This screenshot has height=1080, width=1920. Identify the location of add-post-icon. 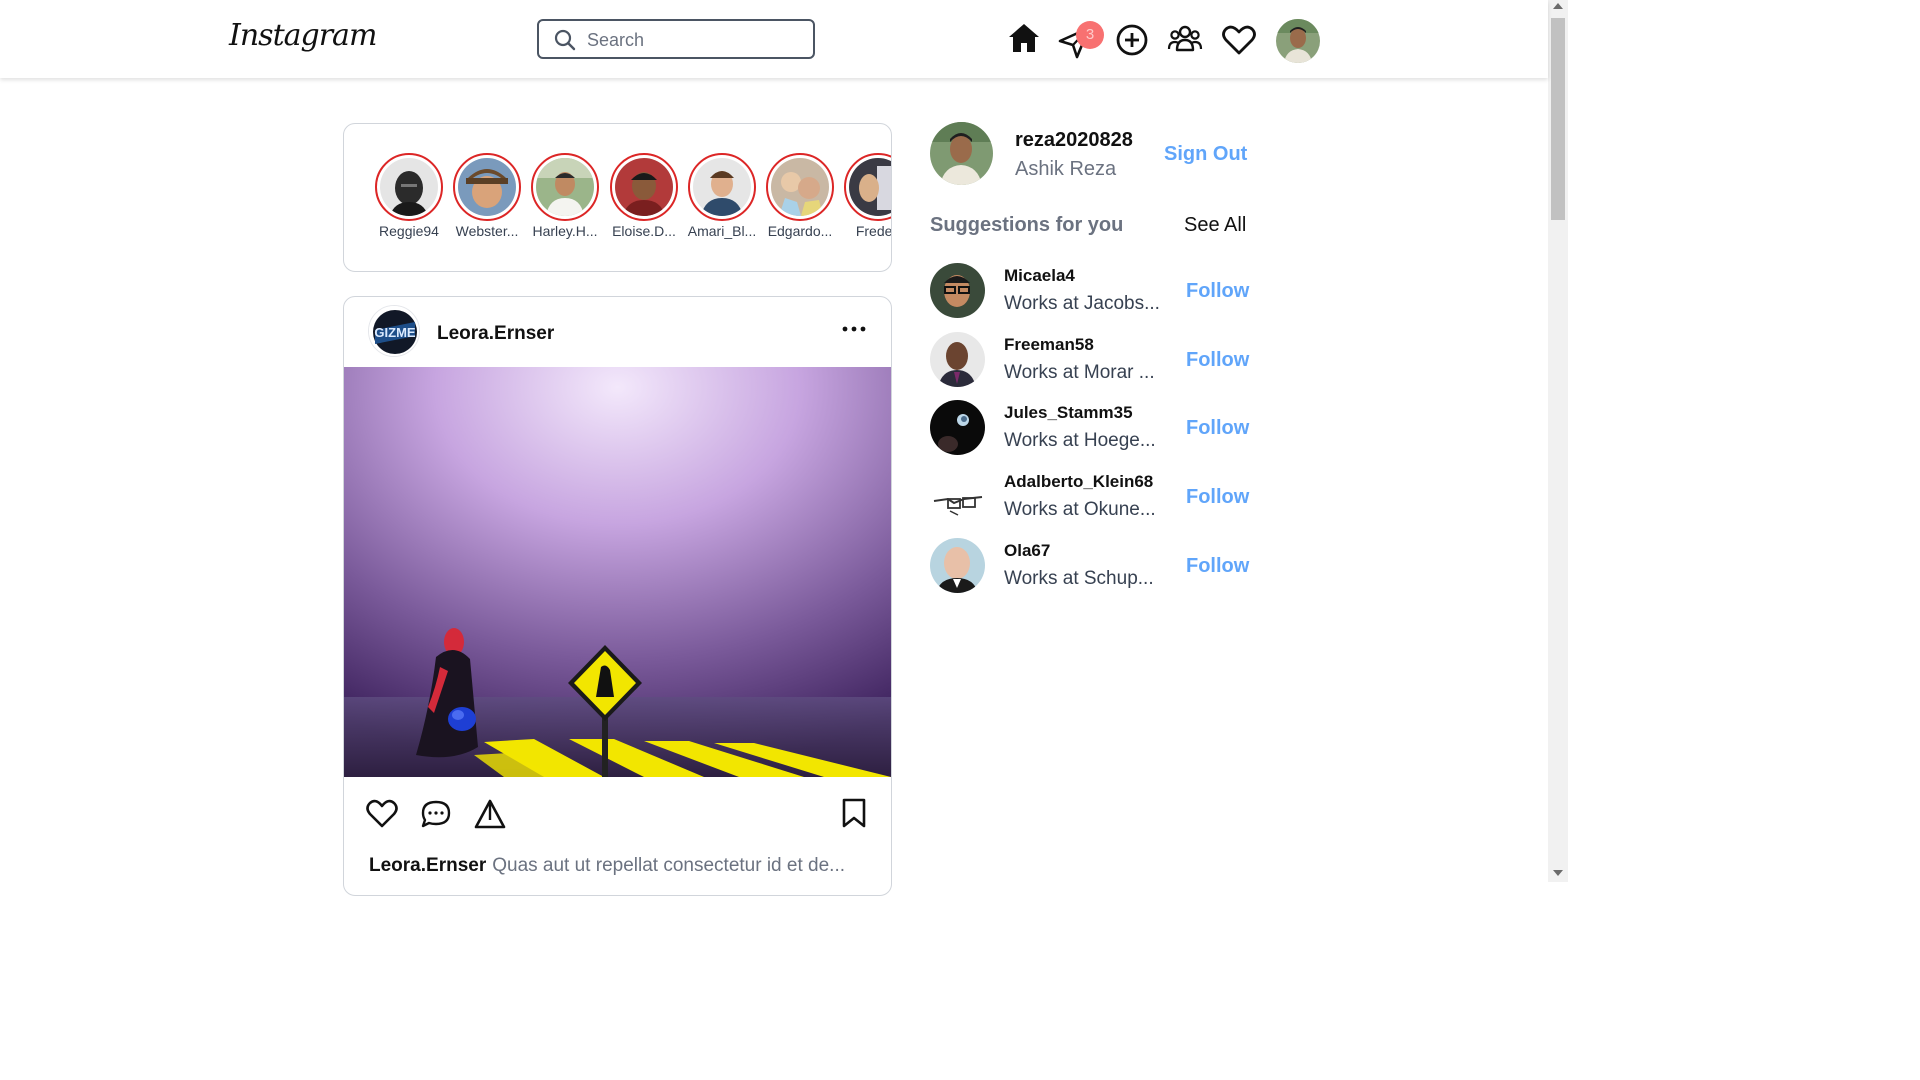
(1132, 40).